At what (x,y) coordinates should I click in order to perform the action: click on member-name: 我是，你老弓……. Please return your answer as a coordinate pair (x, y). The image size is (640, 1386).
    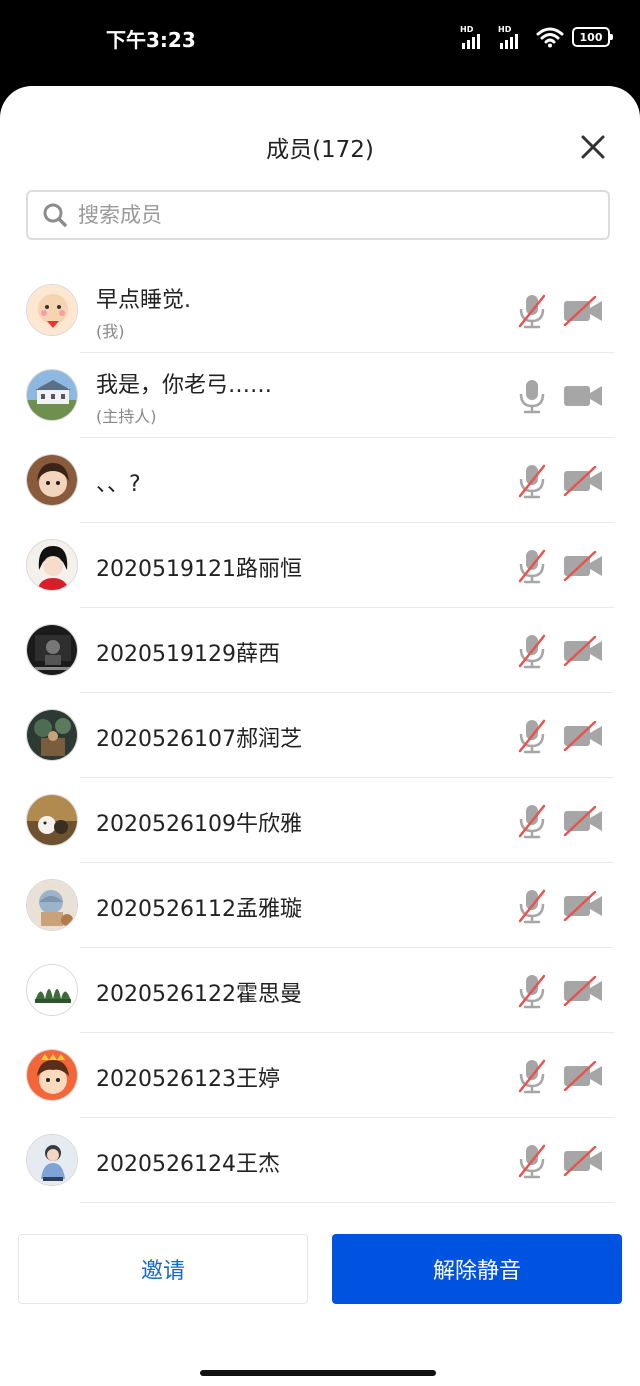
    Looking at the image, I should click on (184, 385).